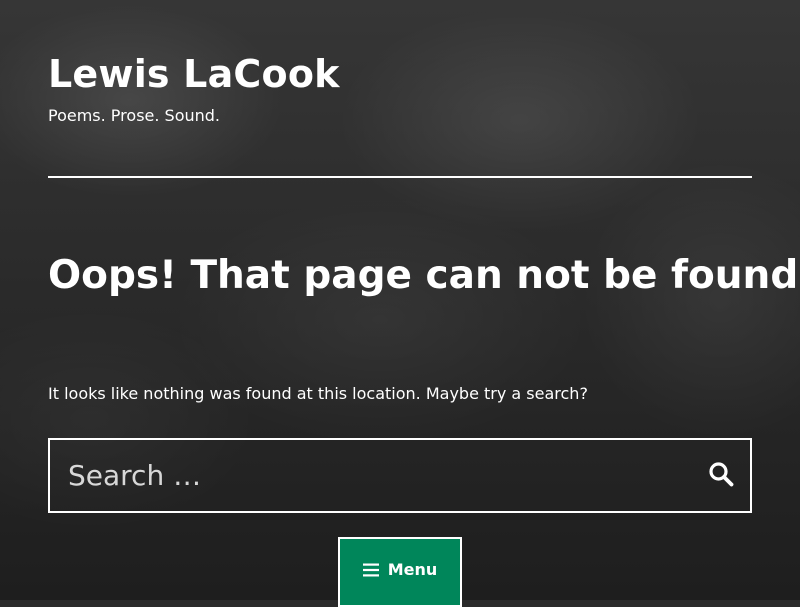 The height and width of the screenshot is (607, 800). What do you see at coordinates (400, 177) in the screenshot?
I see `header-divider` at bounding box center [400, 177].